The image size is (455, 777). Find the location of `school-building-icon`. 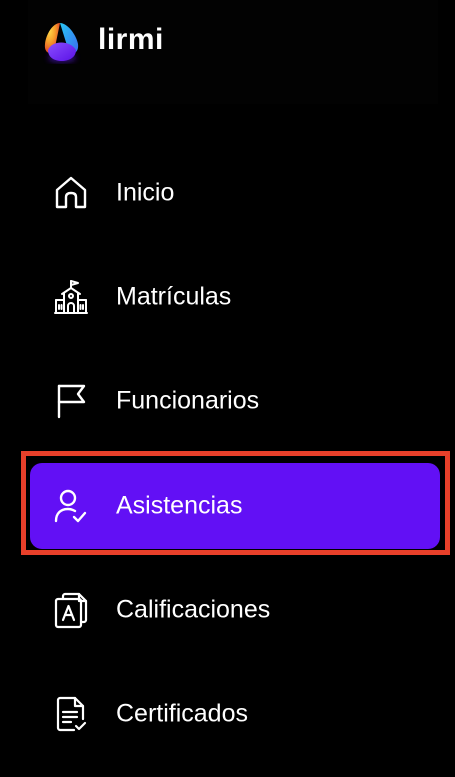

school-building-icon is located at coordinates (71, 297).